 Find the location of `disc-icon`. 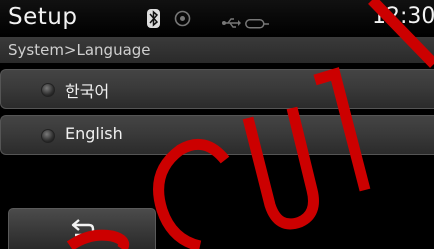

disc-icon is located at coordinates (182, 20).